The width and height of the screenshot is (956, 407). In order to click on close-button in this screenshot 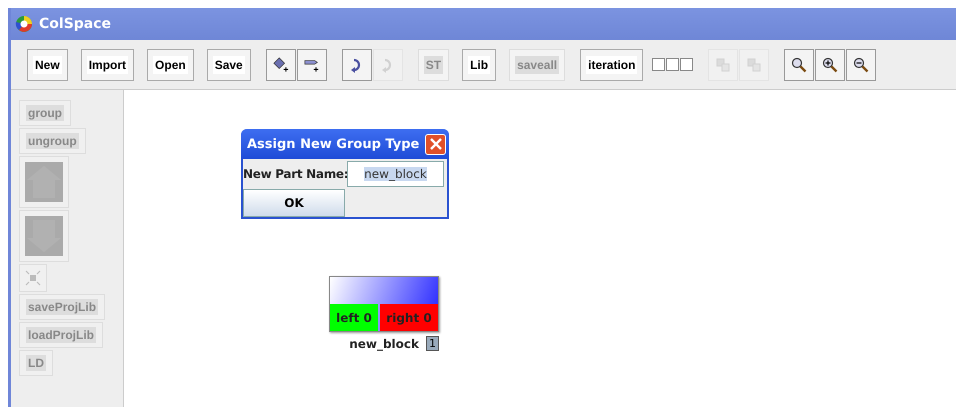, I will do `click(435, 144)`.